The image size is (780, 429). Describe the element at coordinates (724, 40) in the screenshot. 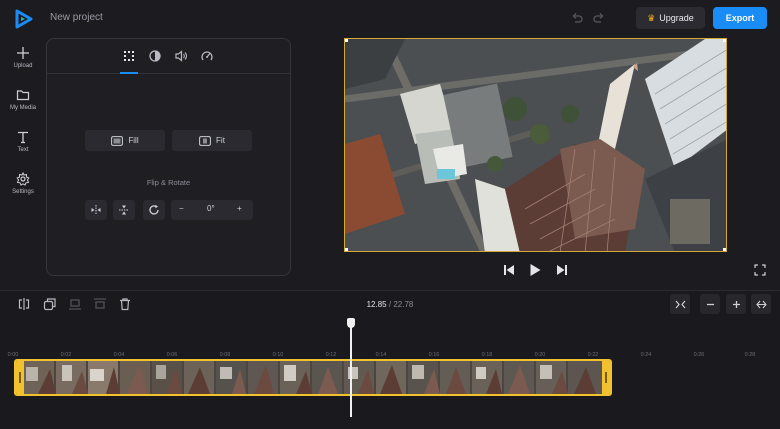

I see `resize-handle-top-right` at that location.